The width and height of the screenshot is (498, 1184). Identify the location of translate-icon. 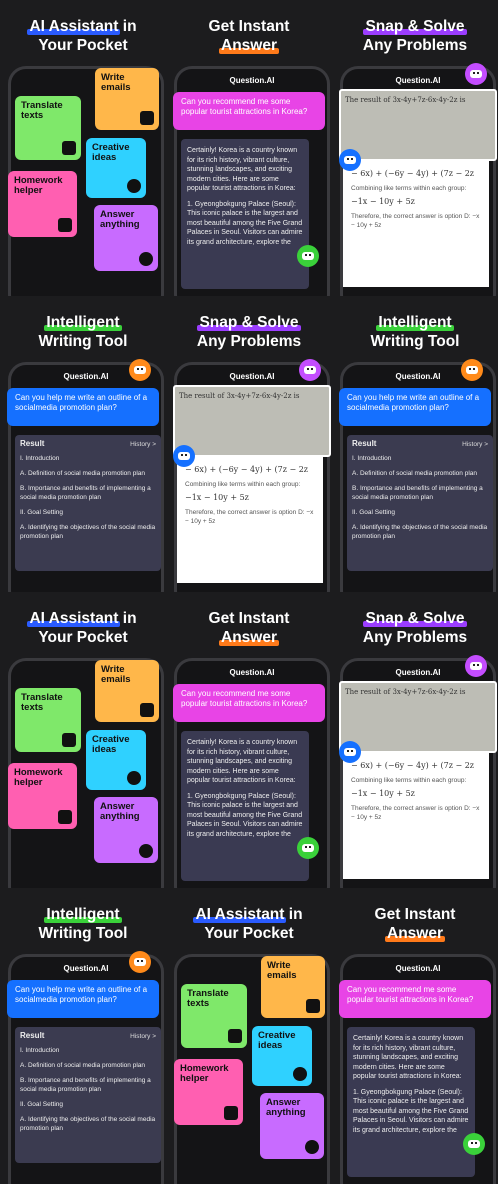
(69, 740).